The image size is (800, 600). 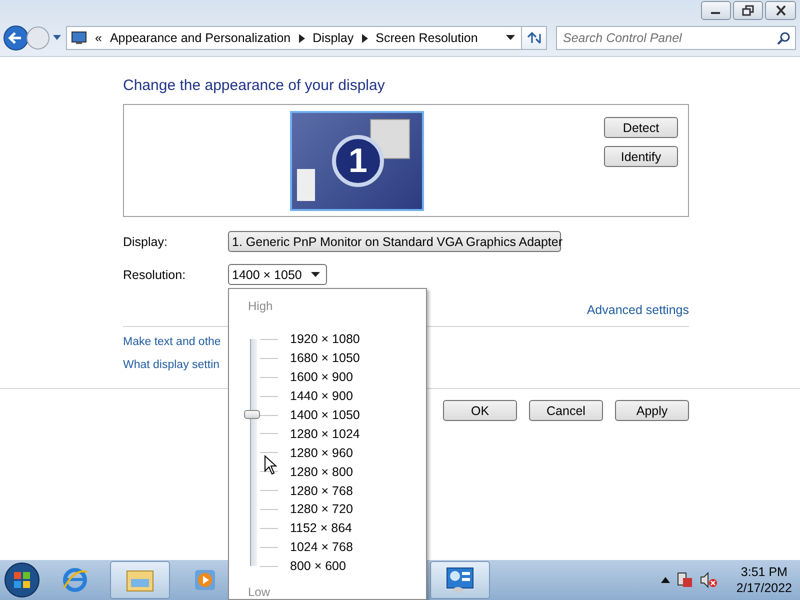 What do you see at coordinates (270, 465) in the screenshot?
I see `mouse-cursor-icon` at bounding box center [270, 465].